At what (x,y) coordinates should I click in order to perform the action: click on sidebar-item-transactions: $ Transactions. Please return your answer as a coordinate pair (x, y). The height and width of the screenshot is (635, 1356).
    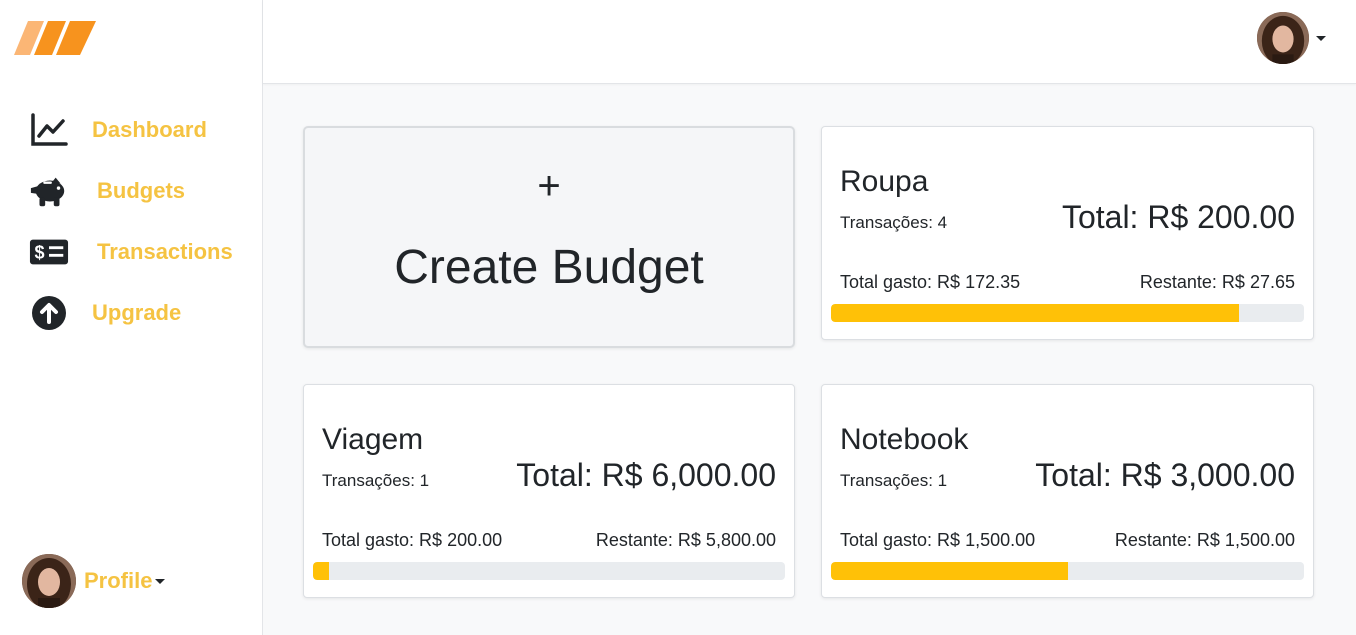
    Looking at the image, I should click on (131, 252).